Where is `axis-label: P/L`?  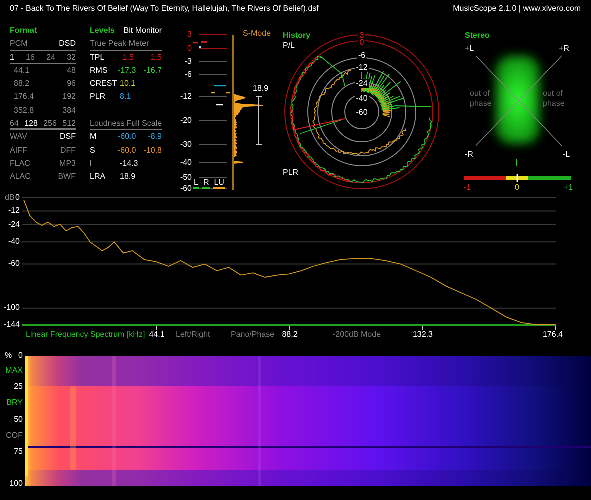
axis-label: P/L is located at coordinates (289, 46).